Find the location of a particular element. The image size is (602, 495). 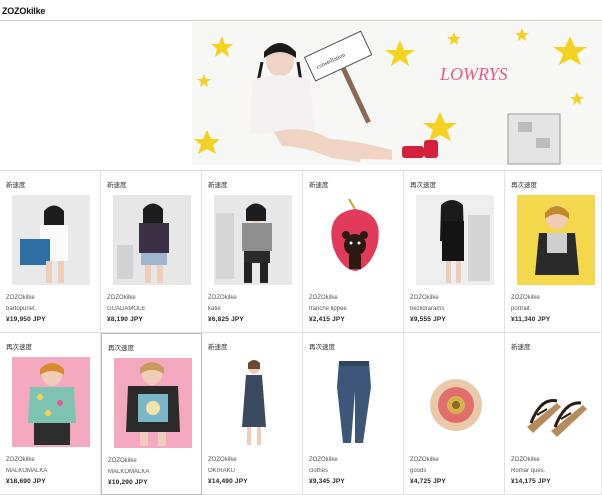

product-card: 再次速度 ZOZOkilke clothes ¥9,345 JPY is located at coordinates (353, 414).